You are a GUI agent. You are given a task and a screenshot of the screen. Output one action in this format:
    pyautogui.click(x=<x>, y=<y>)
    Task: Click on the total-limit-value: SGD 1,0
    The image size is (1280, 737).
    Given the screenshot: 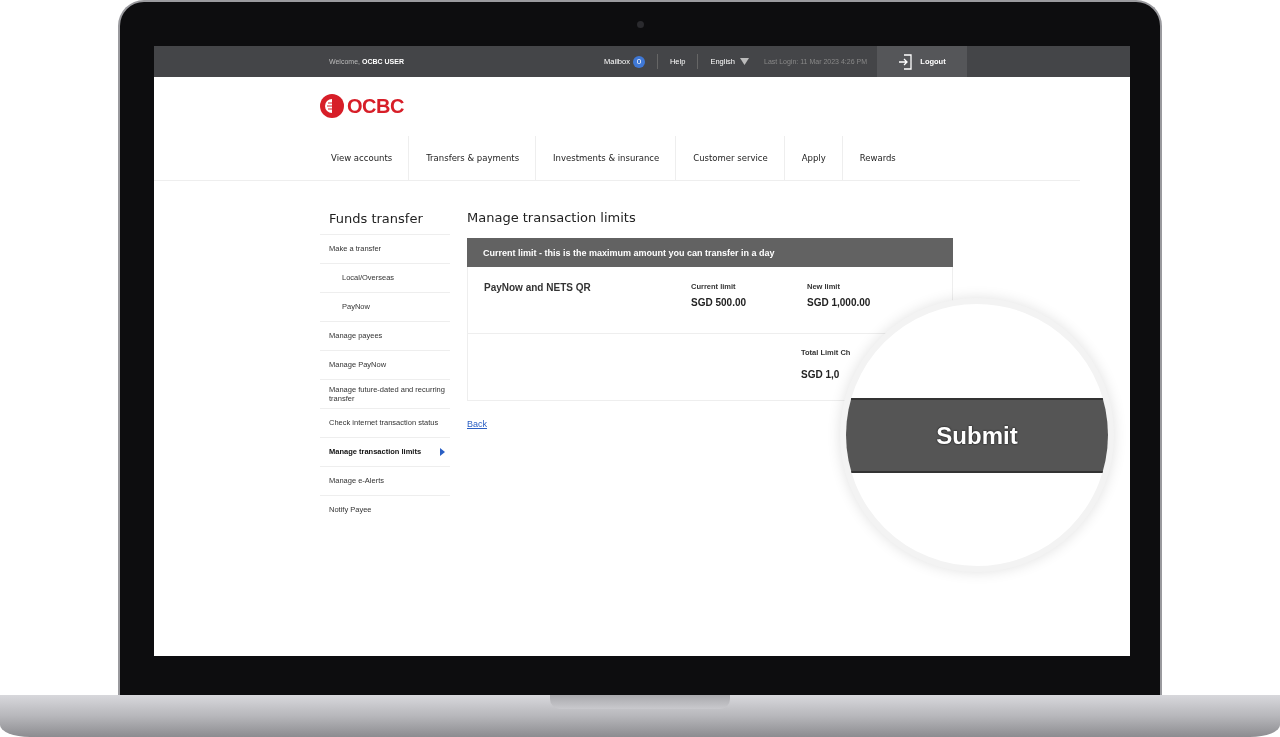 What is the action you would take?
    pyautogui.click(x=821, y=374)
    